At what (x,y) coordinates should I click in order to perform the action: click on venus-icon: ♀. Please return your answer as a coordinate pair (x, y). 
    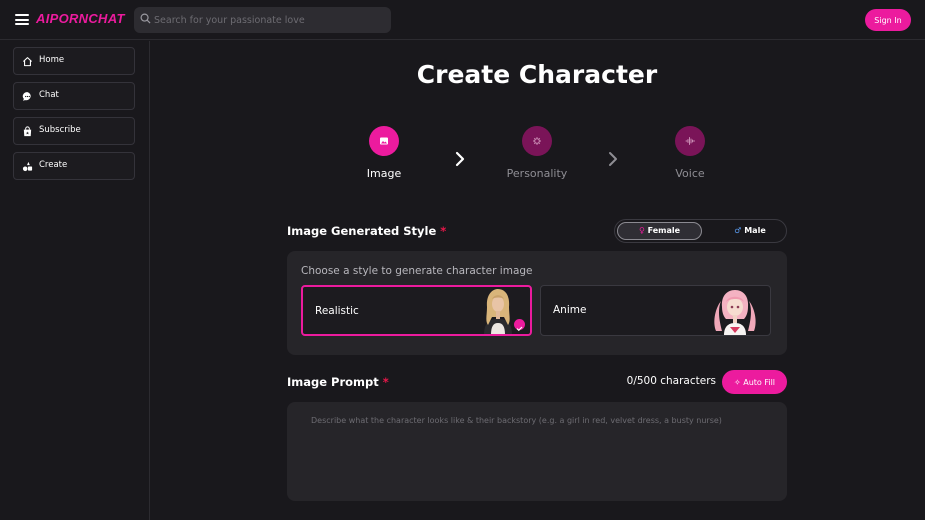
    Looking at the image, I should click on (641, 230).